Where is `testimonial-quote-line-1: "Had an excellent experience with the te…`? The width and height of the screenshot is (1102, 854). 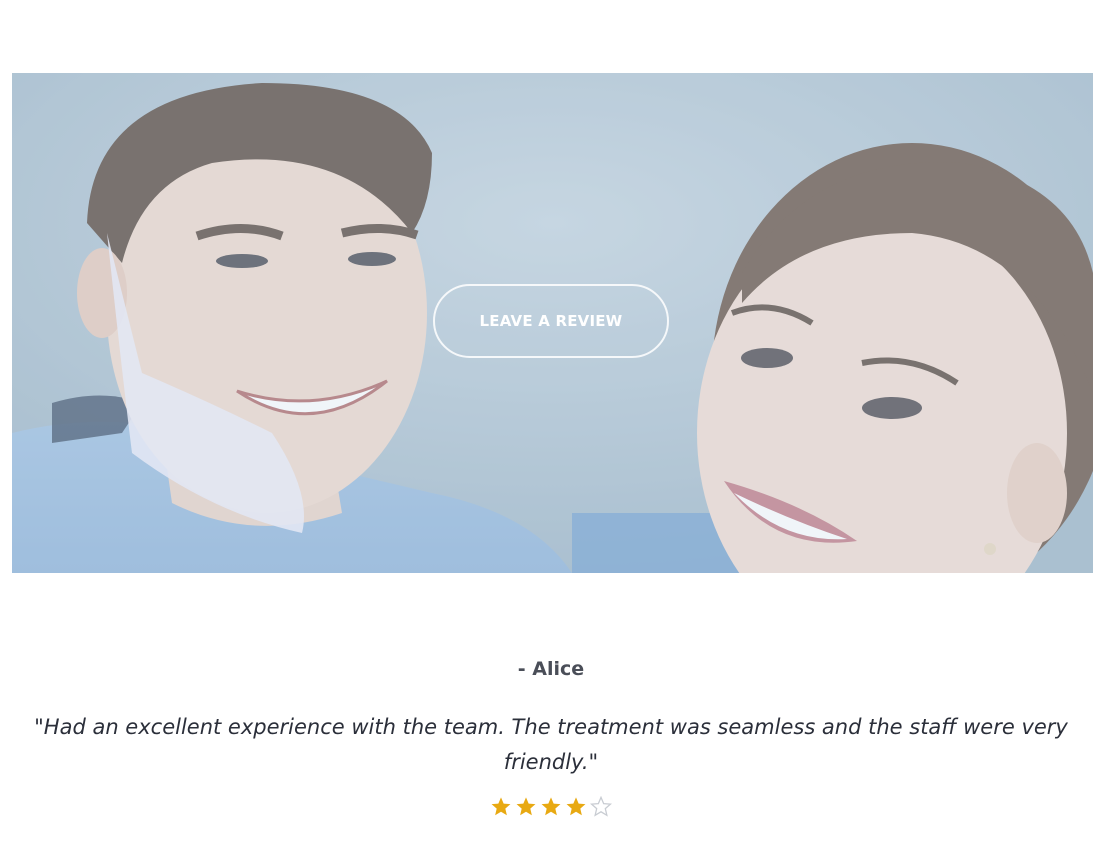
testimonial-quote-line-1: "Had an excellent experience with the te… is located at coordinates (551, 727).